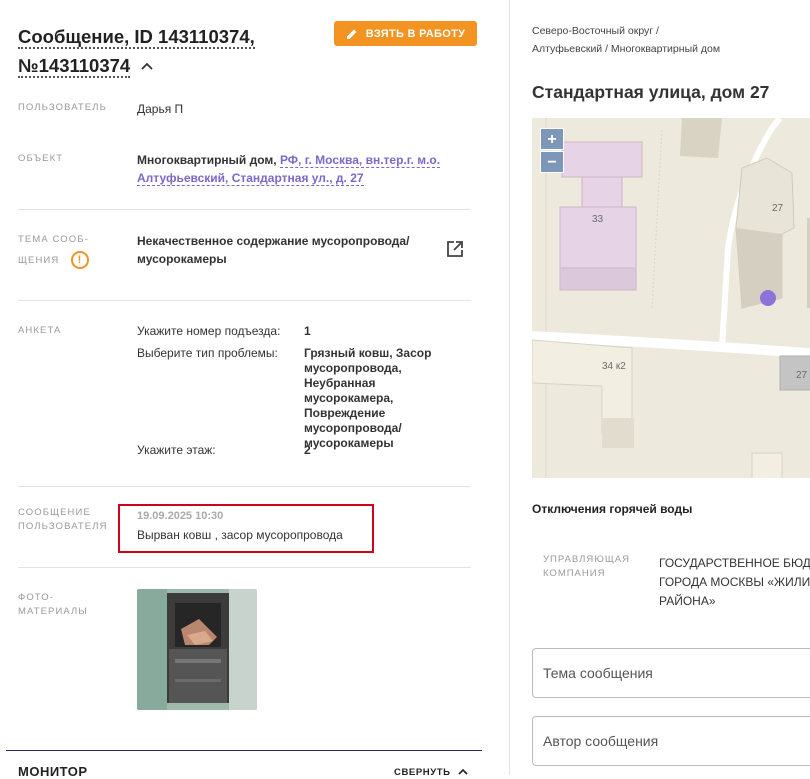 Image resolution: width=810 pixels, height=779 pixels. What do you see at coordinates (54, 250) in the screenshot?
I see `topic-label: ТЕМА СООБ- ЩЕНИЯ !` at bounding box center [54, 250].